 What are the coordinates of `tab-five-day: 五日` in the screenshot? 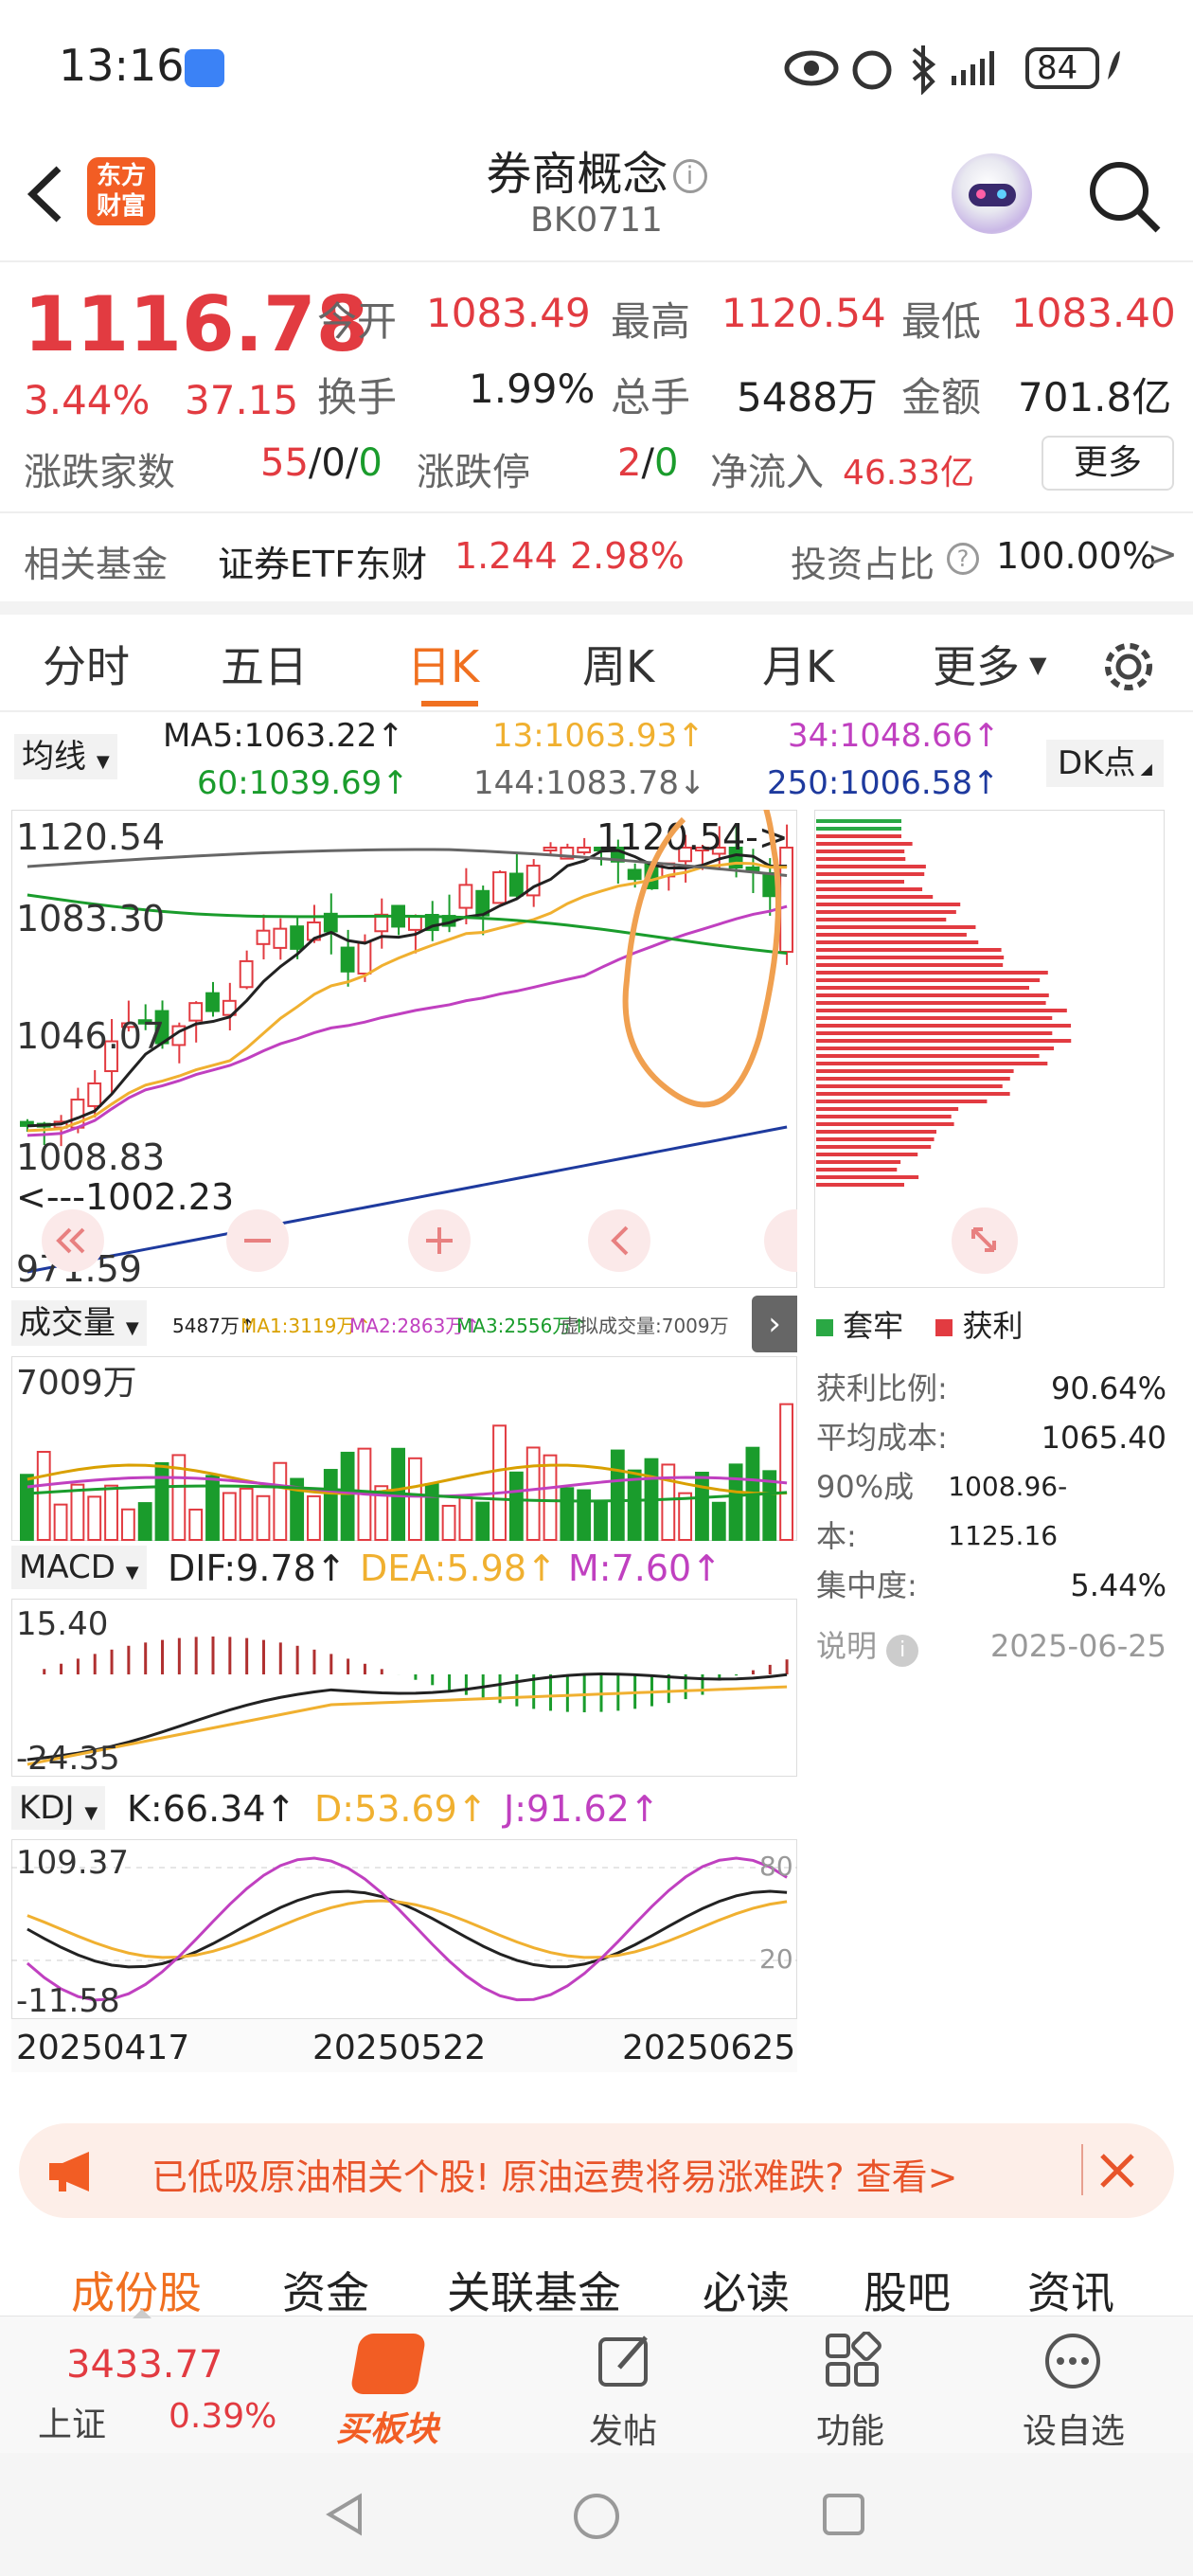 It's located at (264, 664).